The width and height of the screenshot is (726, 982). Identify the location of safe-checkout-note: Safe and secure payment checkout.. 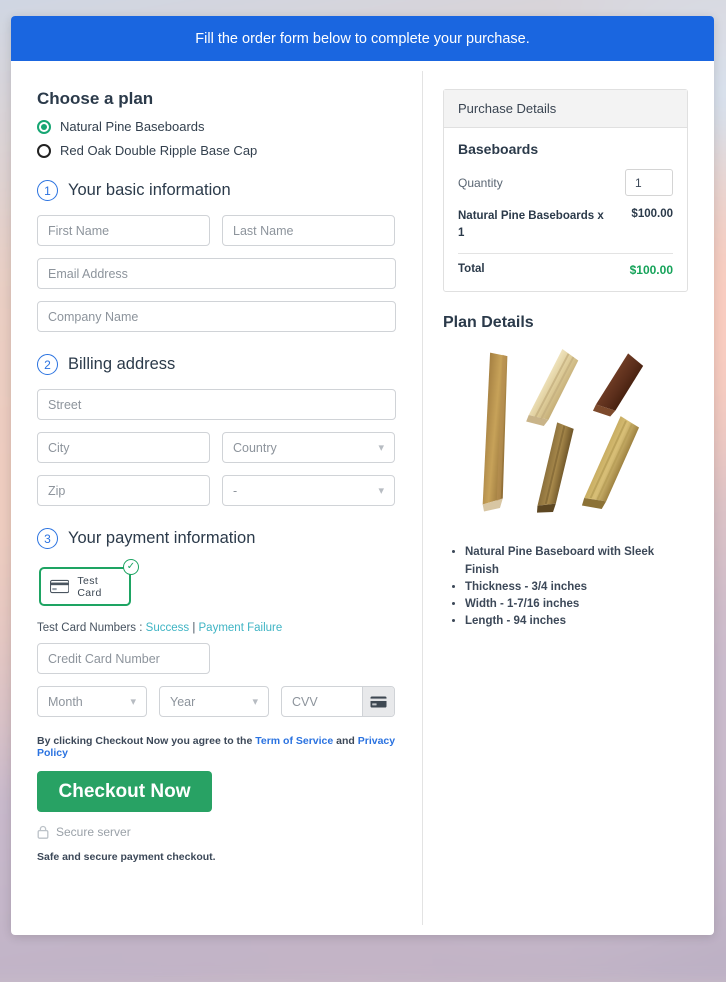
(126, 857).